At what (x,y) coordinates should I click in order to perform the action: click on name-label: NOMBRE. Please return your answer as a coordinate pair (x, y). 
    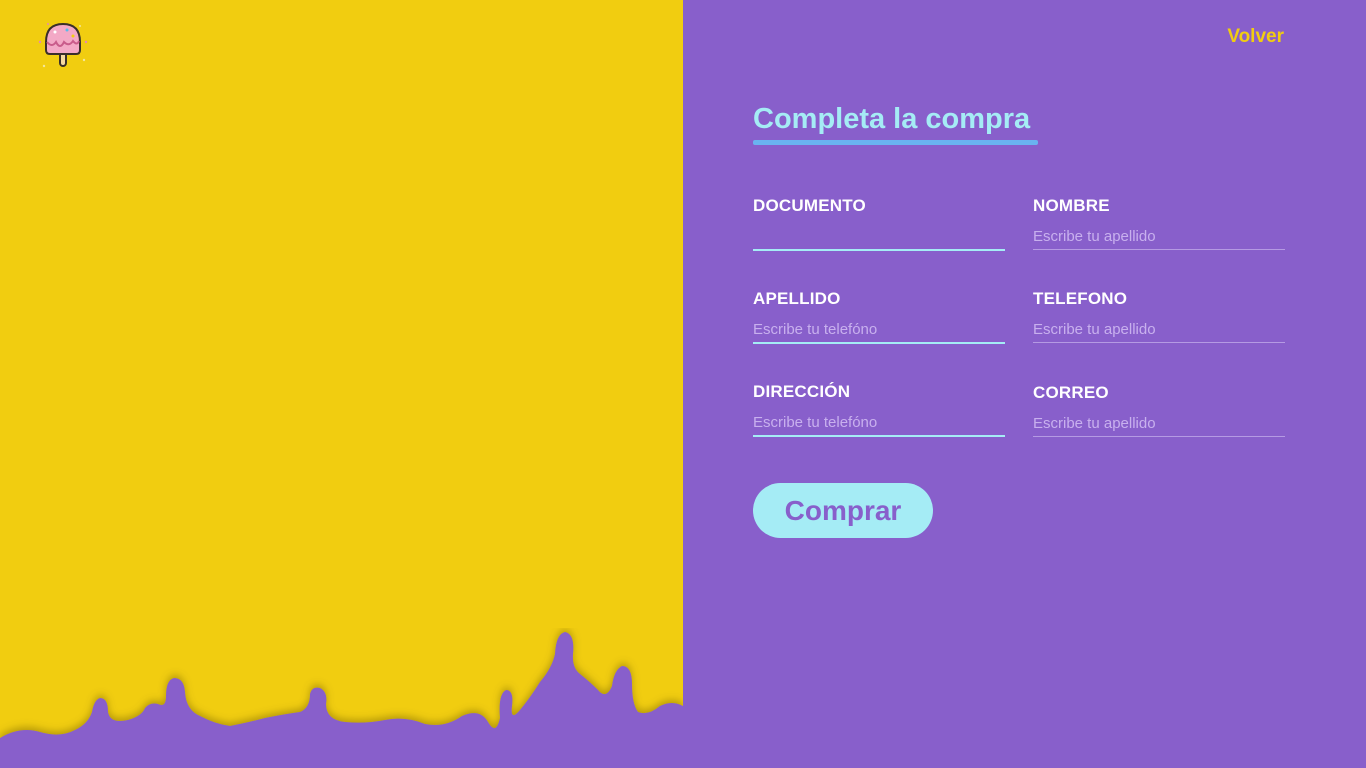
    Looking at the image, I should click on (1071, 205).